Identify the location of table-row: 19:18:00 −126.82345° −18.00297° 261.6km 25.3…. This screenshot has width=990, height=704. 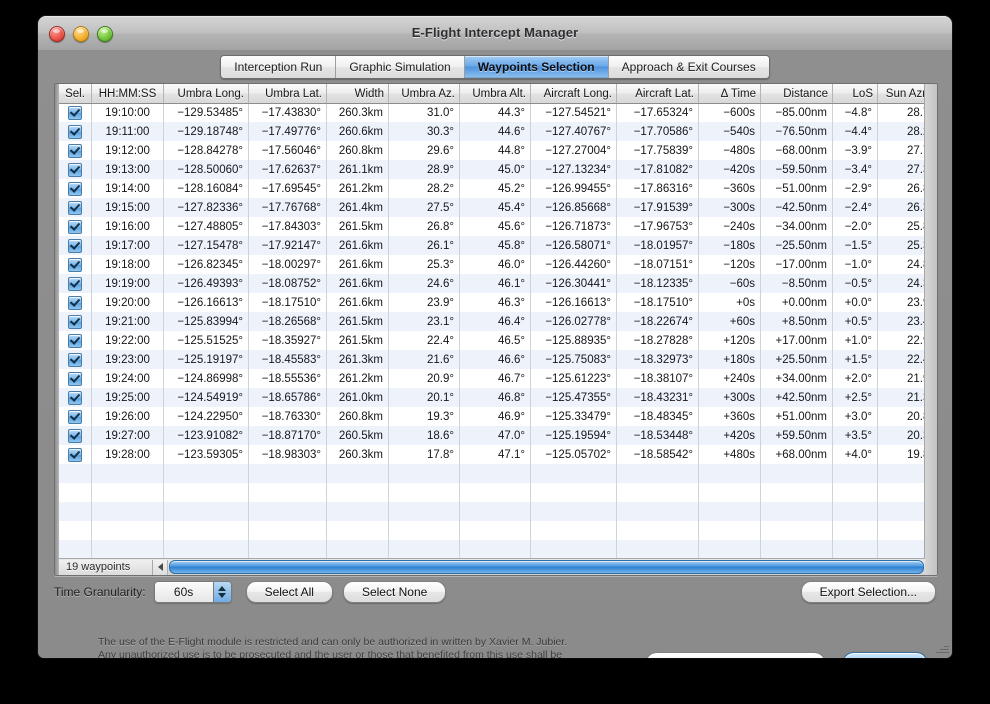
(492, 264).